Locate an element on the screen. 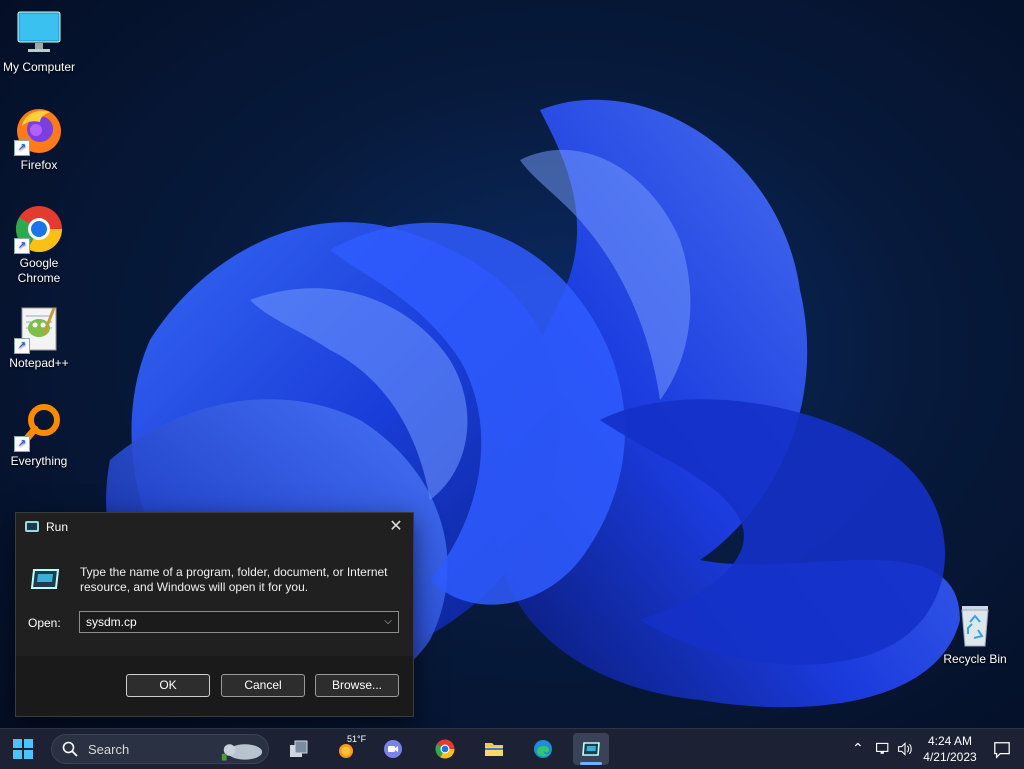 This screenshot has height=769, width=1024. desktop-icon-notepad-plus-plus: ↗ Notepad++ is located at coordinates (39, 337).